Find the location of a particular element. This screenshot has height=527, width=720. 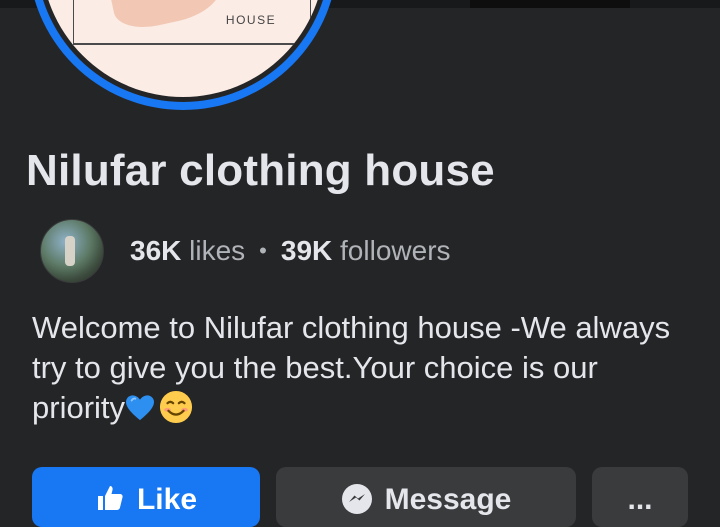

followers-count: 39K is located at coordinates (306, 250).